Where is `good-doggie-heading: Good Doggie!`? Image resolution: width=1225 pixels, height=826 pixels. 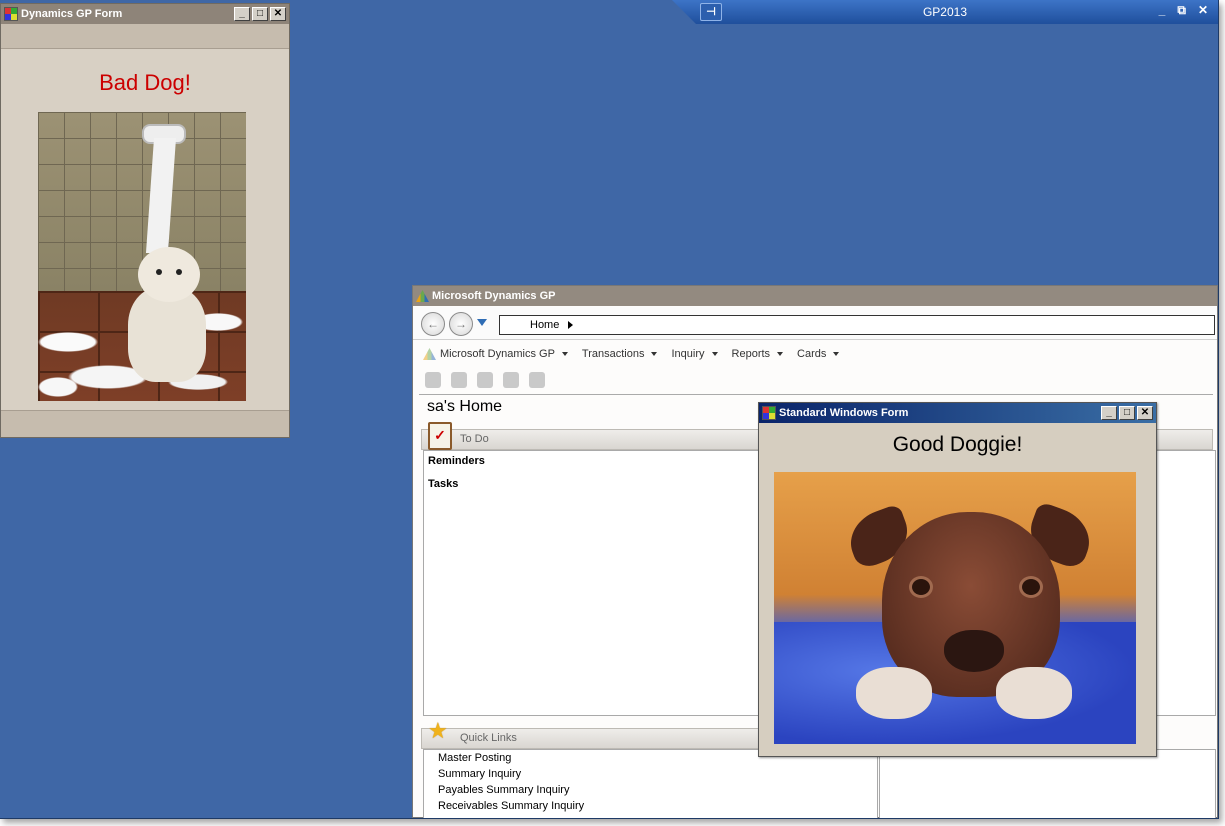 good-doggie-heading: Good Doggie! is located at coordinates (957, 444).